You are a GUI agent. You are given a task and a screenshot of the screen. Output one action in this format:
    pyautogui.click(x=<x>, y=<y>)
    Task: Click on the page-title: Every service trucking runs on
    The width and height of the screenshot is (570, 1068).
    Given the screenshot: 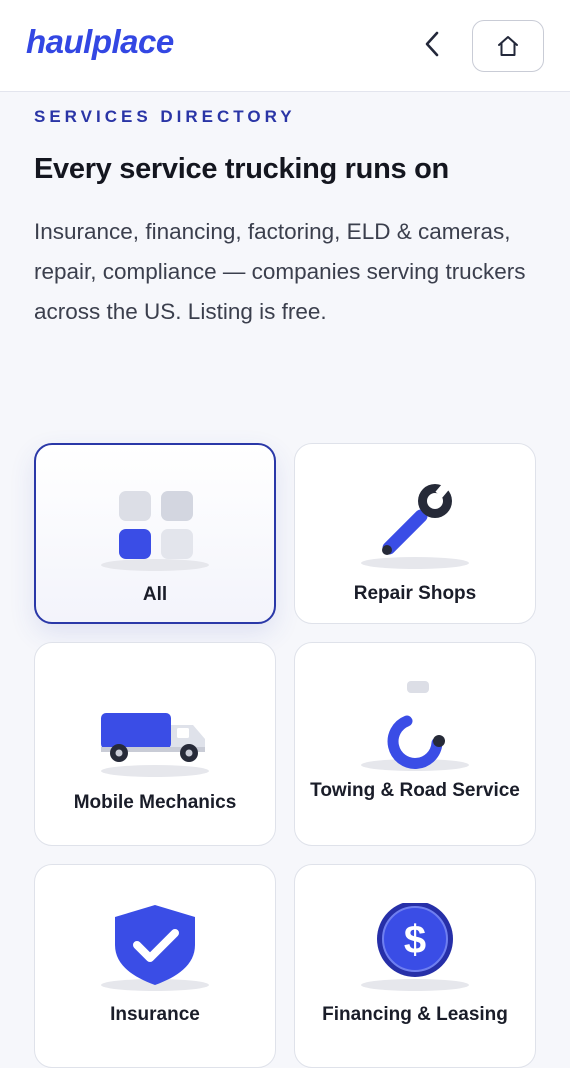 What is the action you would take?
    pyautogui.click(x=241, y=169)
    